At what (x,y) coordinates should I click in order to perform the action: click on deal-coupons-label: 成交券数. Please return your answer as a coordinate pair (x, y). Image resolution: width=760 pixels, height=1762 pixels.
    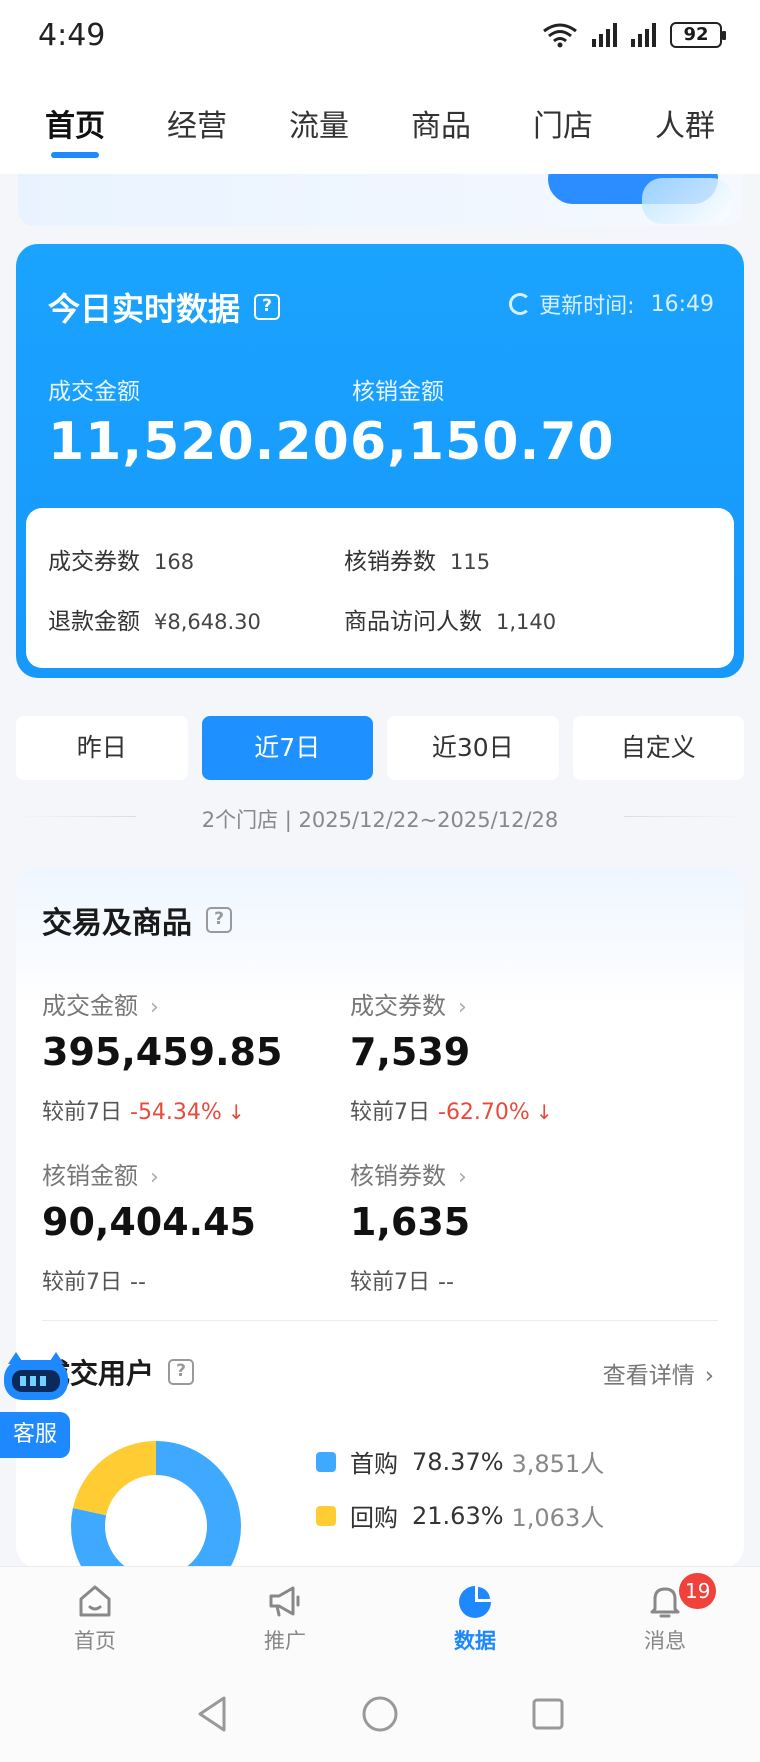
    Looking at the image, I should click on (94, 562).